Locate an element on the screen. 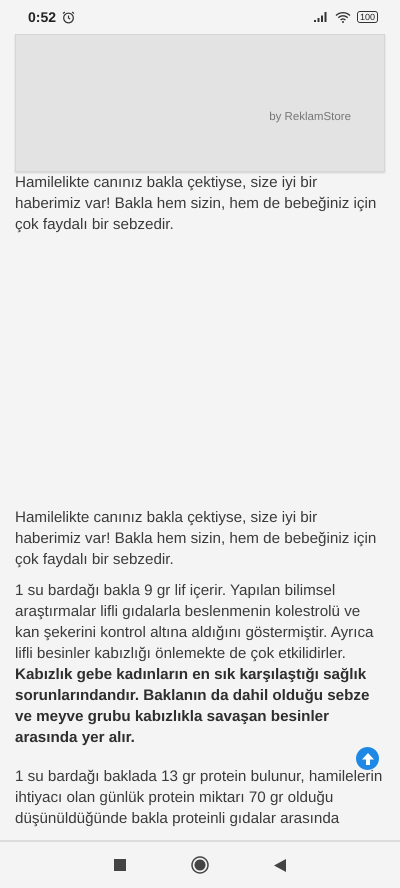  back-button is located at coordinates (280, 865).